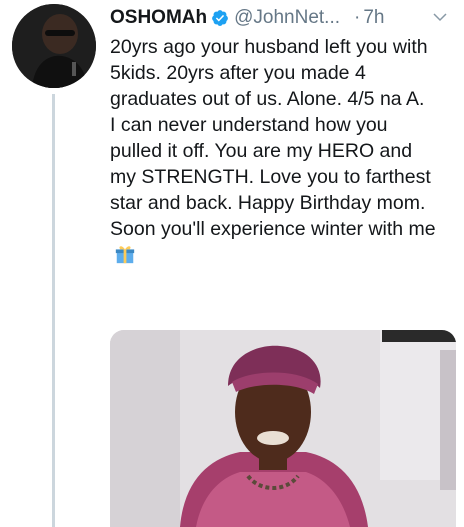 Image resolution: width=464 pixels, height=527 pixels. I want to click on tweet-header: OSHOMAh @JohnNet... · 7h, so click(247, 18).